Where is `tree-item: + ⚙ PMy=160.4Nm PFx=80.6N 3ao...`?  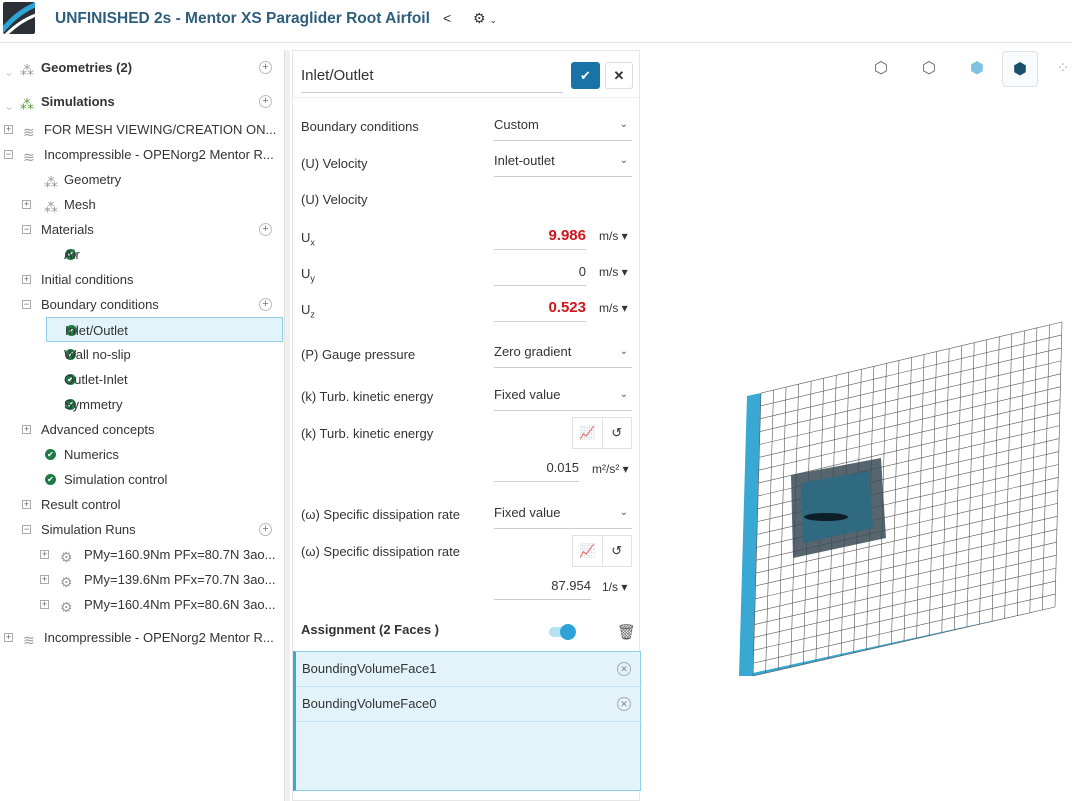 tree-item: + ⚙ PMy=160.4Nm PFx=80.6N 3ao... is located at coordinates (142, 604).